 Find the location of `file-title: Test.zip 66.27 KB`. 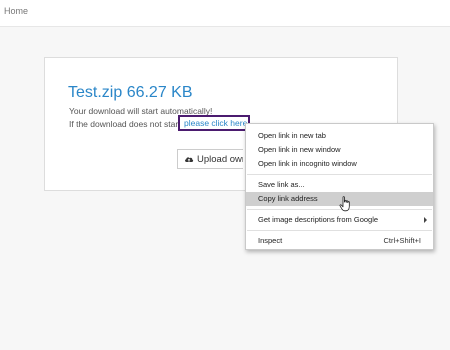

file-title: Test.zip 66.27 KB is located at coordinates (130, 92).